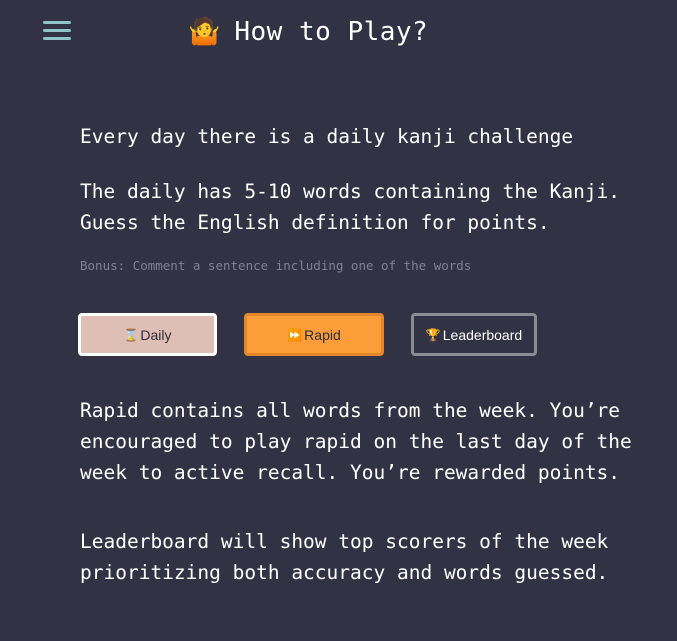  I want to click on leaderboard-button: 🏆 Leaderboard, so click(474, 334).